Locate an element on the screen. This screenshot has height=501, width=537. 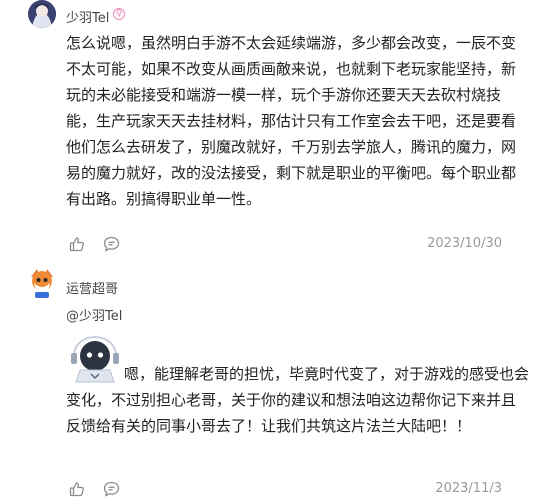
comment-date: 2023/11/3 is located at coordinates (468, 488).